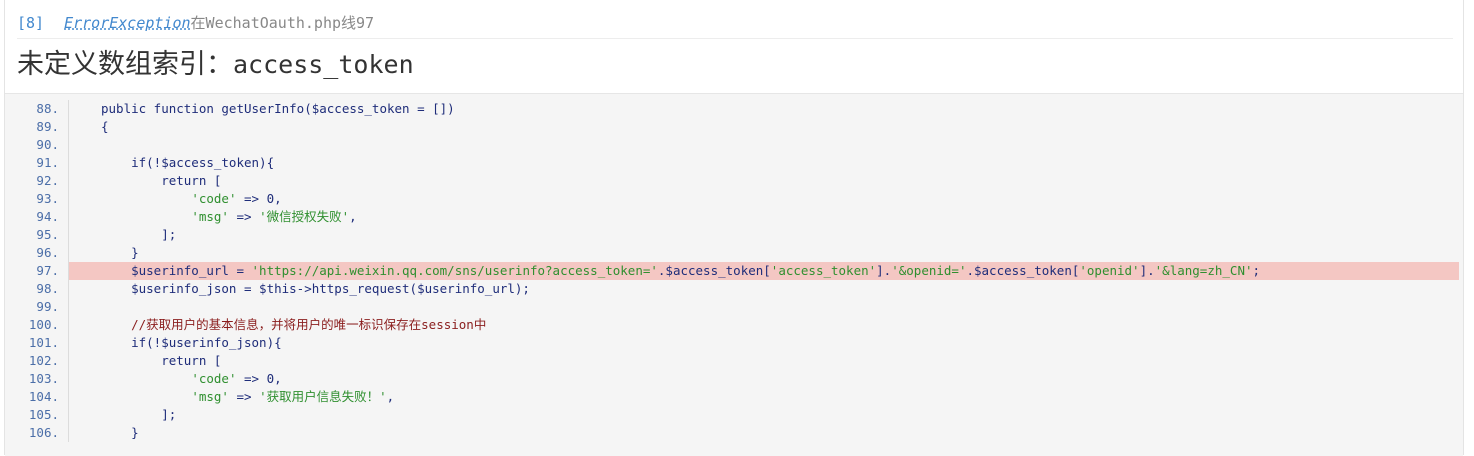 This screenshot has width=1474, height=456. What do you see at coordinates (47, 144) in the screenshot?
I see `line-number: 90.` at bounding box center [47, 144].